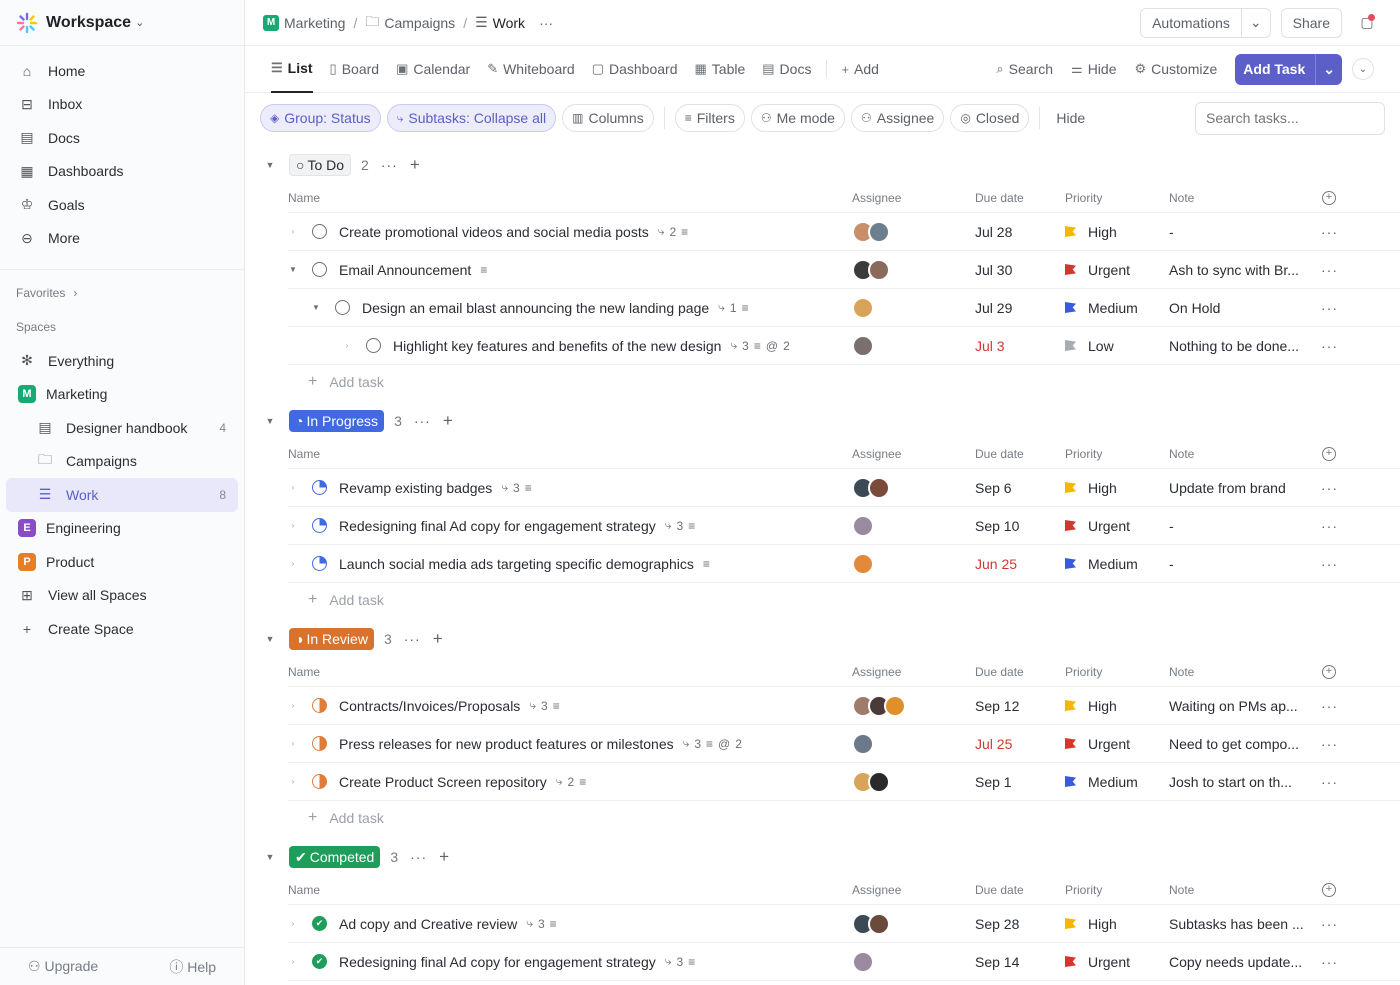 The image size is (1400, 985). Describe the element at coordinates (433, 69) in the screenshot. I see `tab-calendar: ▣ Calendar` at that location.